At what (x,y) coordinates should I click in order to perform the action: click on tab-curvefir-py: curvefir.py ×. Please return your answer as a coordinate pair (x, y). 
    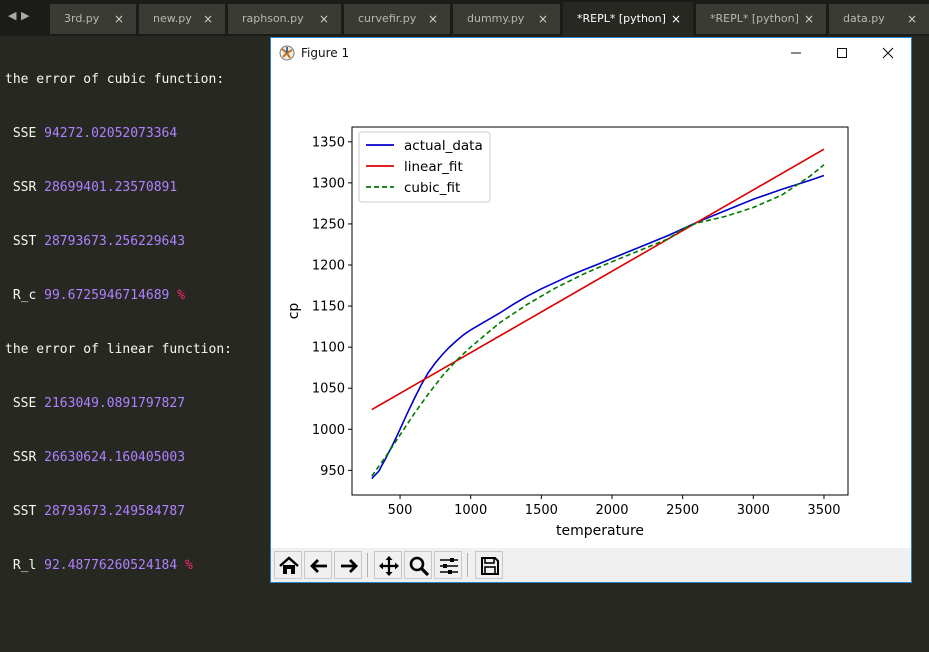
    Looking at the image, I should click on (397, 19).